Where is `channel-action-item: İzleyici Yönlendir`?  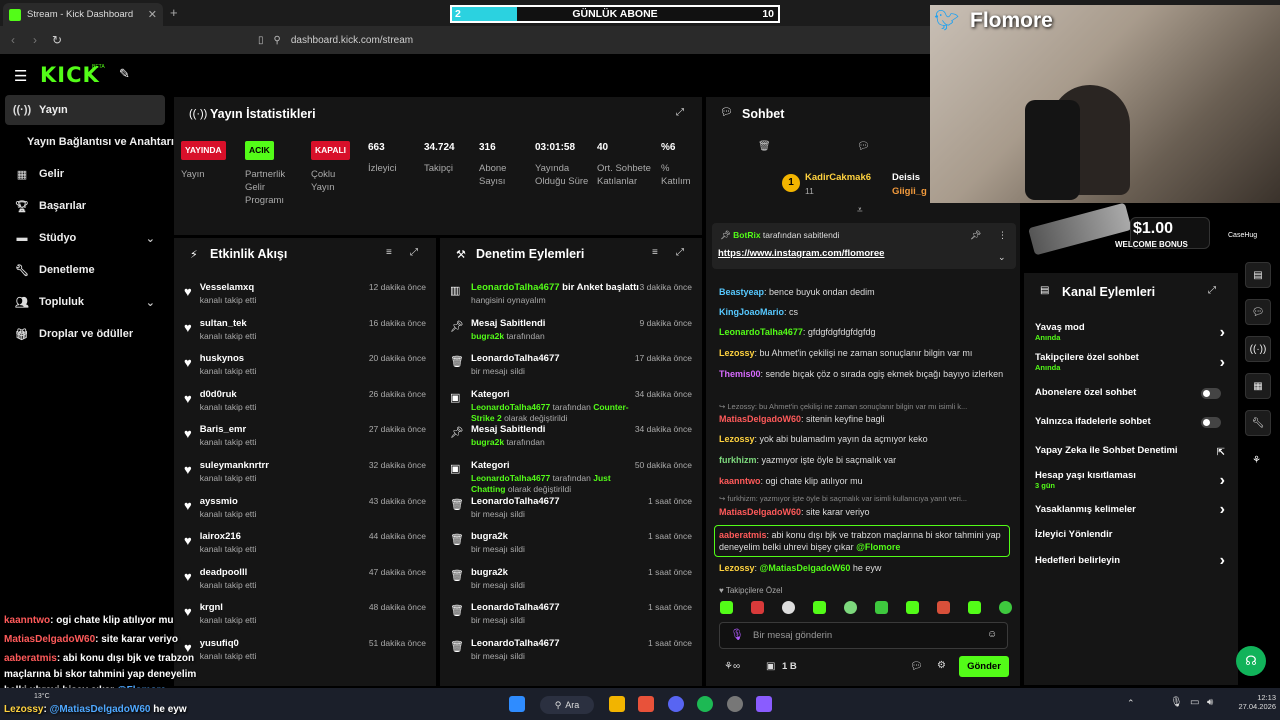
channel-action-item: İzleyici Yönlendir is located at coordinates (1130, 534).